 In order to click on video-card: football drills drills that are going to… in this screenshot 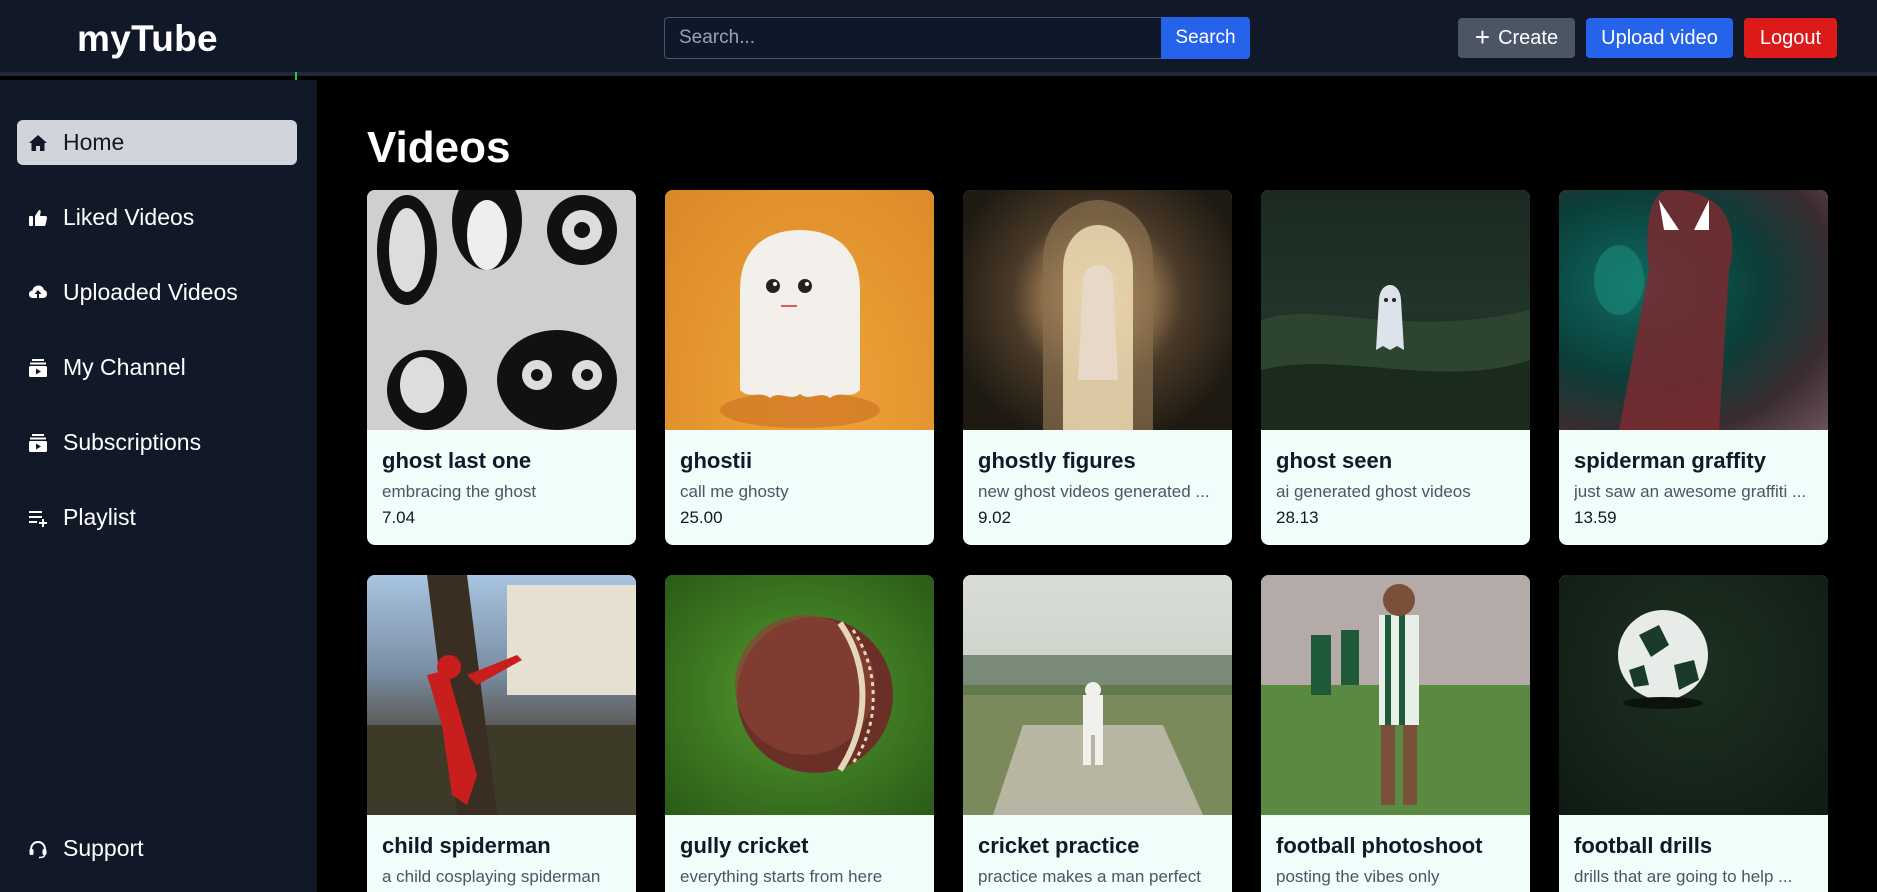, I will do `click(1693, 733)`.